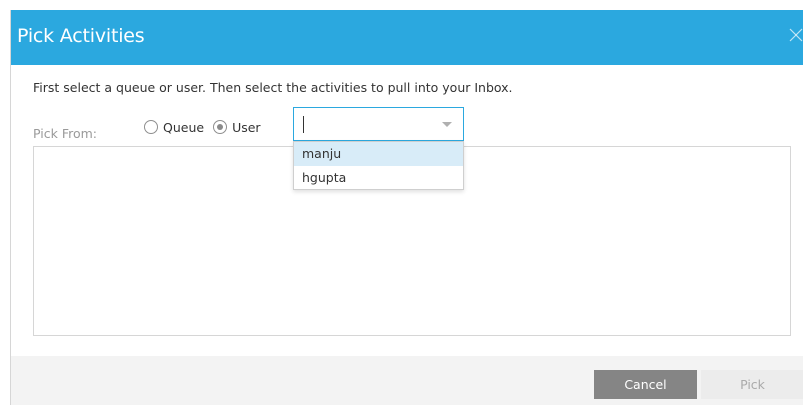  What do you see at coordinates (183, 127) in the screenshot?
I see `queue-radio-label: Queue` at bounding box center [183, 127].